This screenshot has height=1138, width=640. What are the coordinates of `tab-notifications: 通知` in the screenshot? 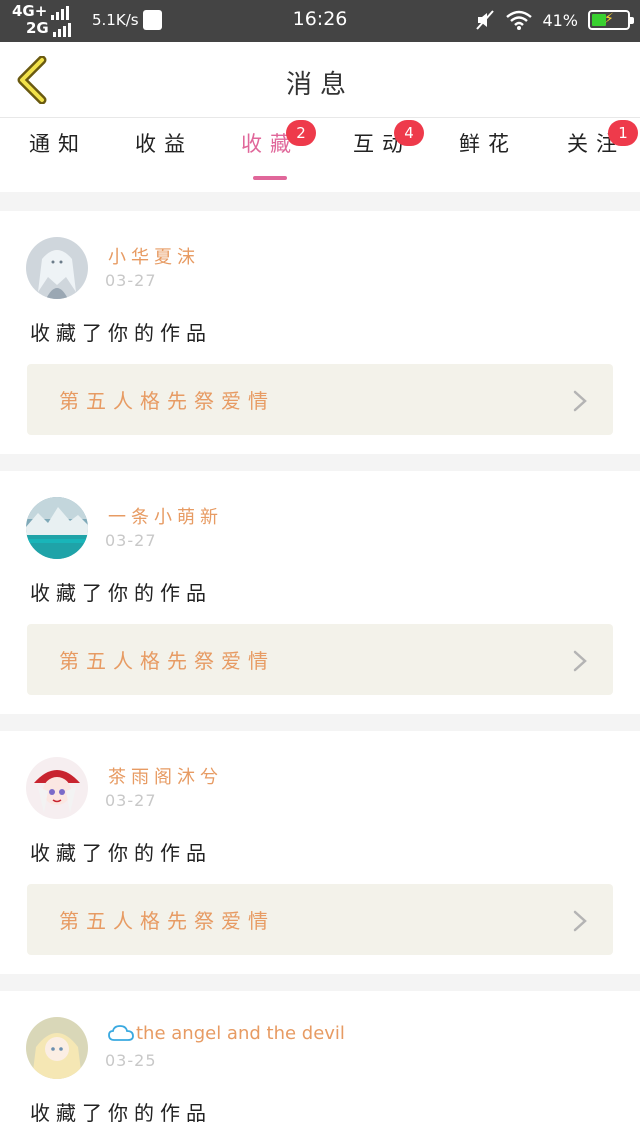 It's located at (58, 151).